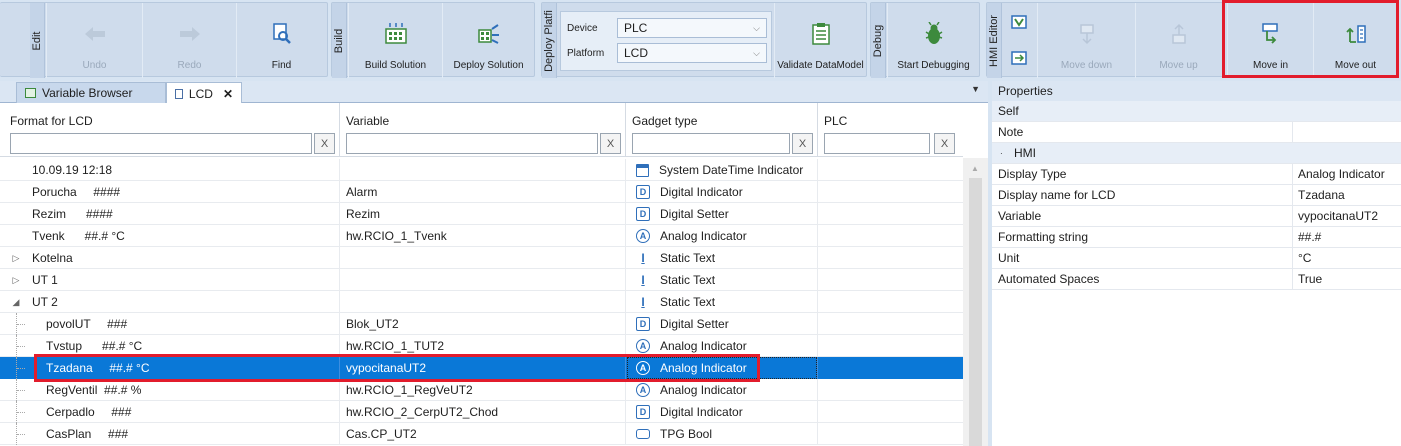 Image resolution: width=1401 pixels, height=446 pixels. I want to click on redo-button: Redo, so click(189, 40).